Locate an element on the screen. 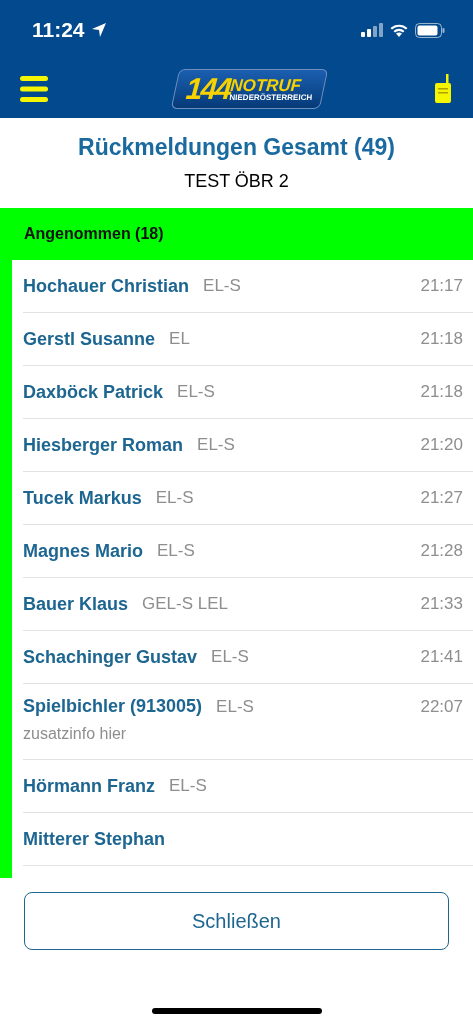  time-label: 22:07 is located at coordinates (441, 706).